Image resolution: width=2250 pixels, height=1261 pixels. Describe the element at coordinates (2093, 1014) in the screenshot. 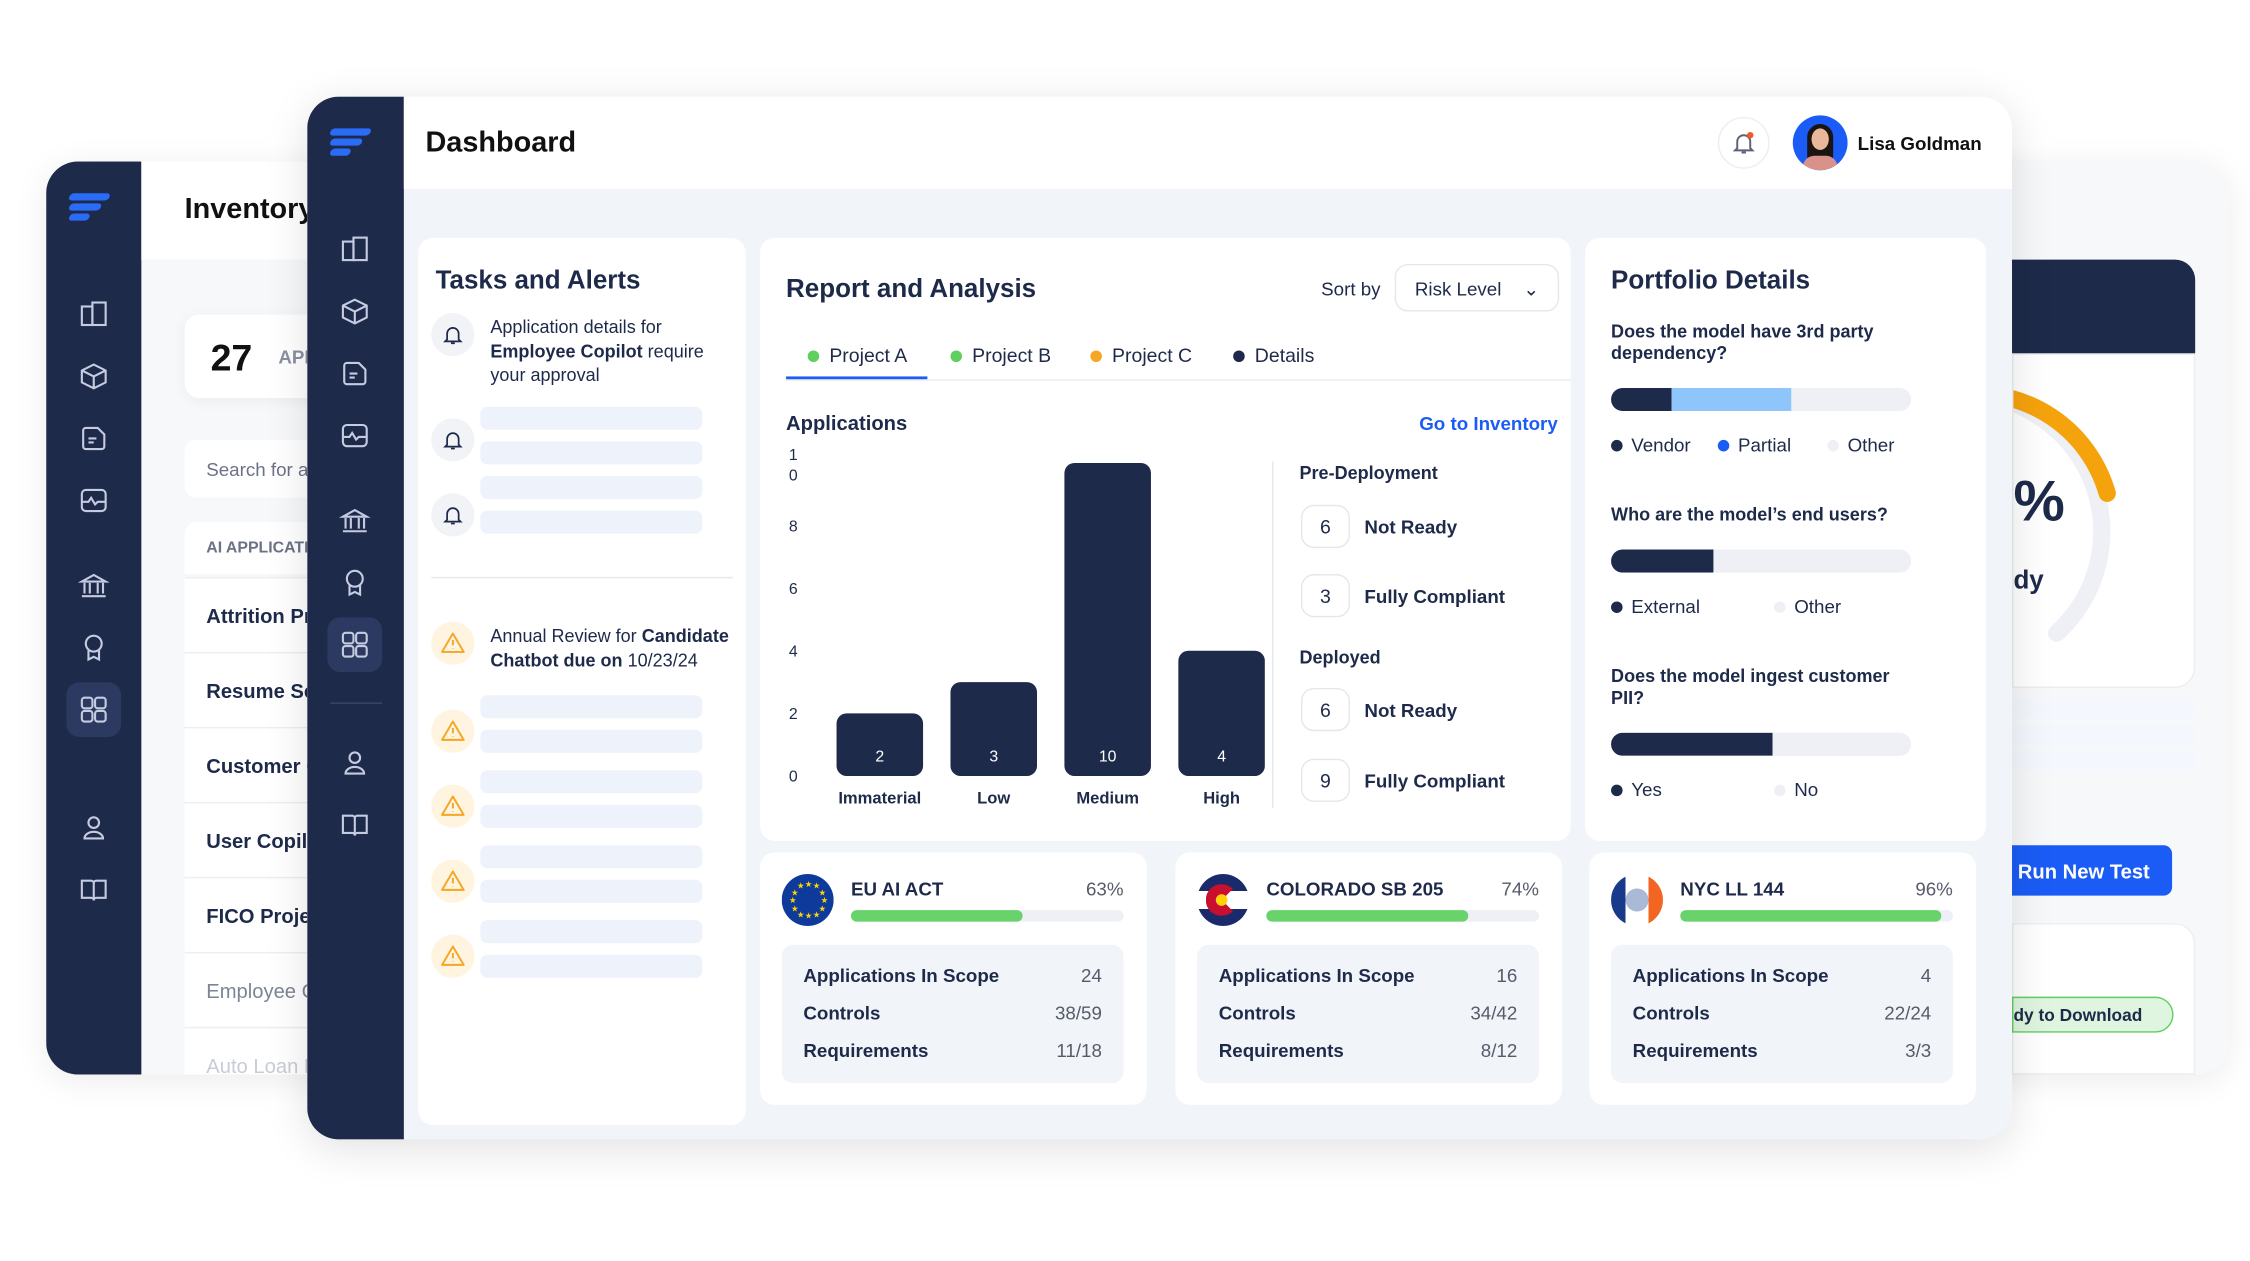

I see `ready-to-download-badge: dy to Download` at that location.